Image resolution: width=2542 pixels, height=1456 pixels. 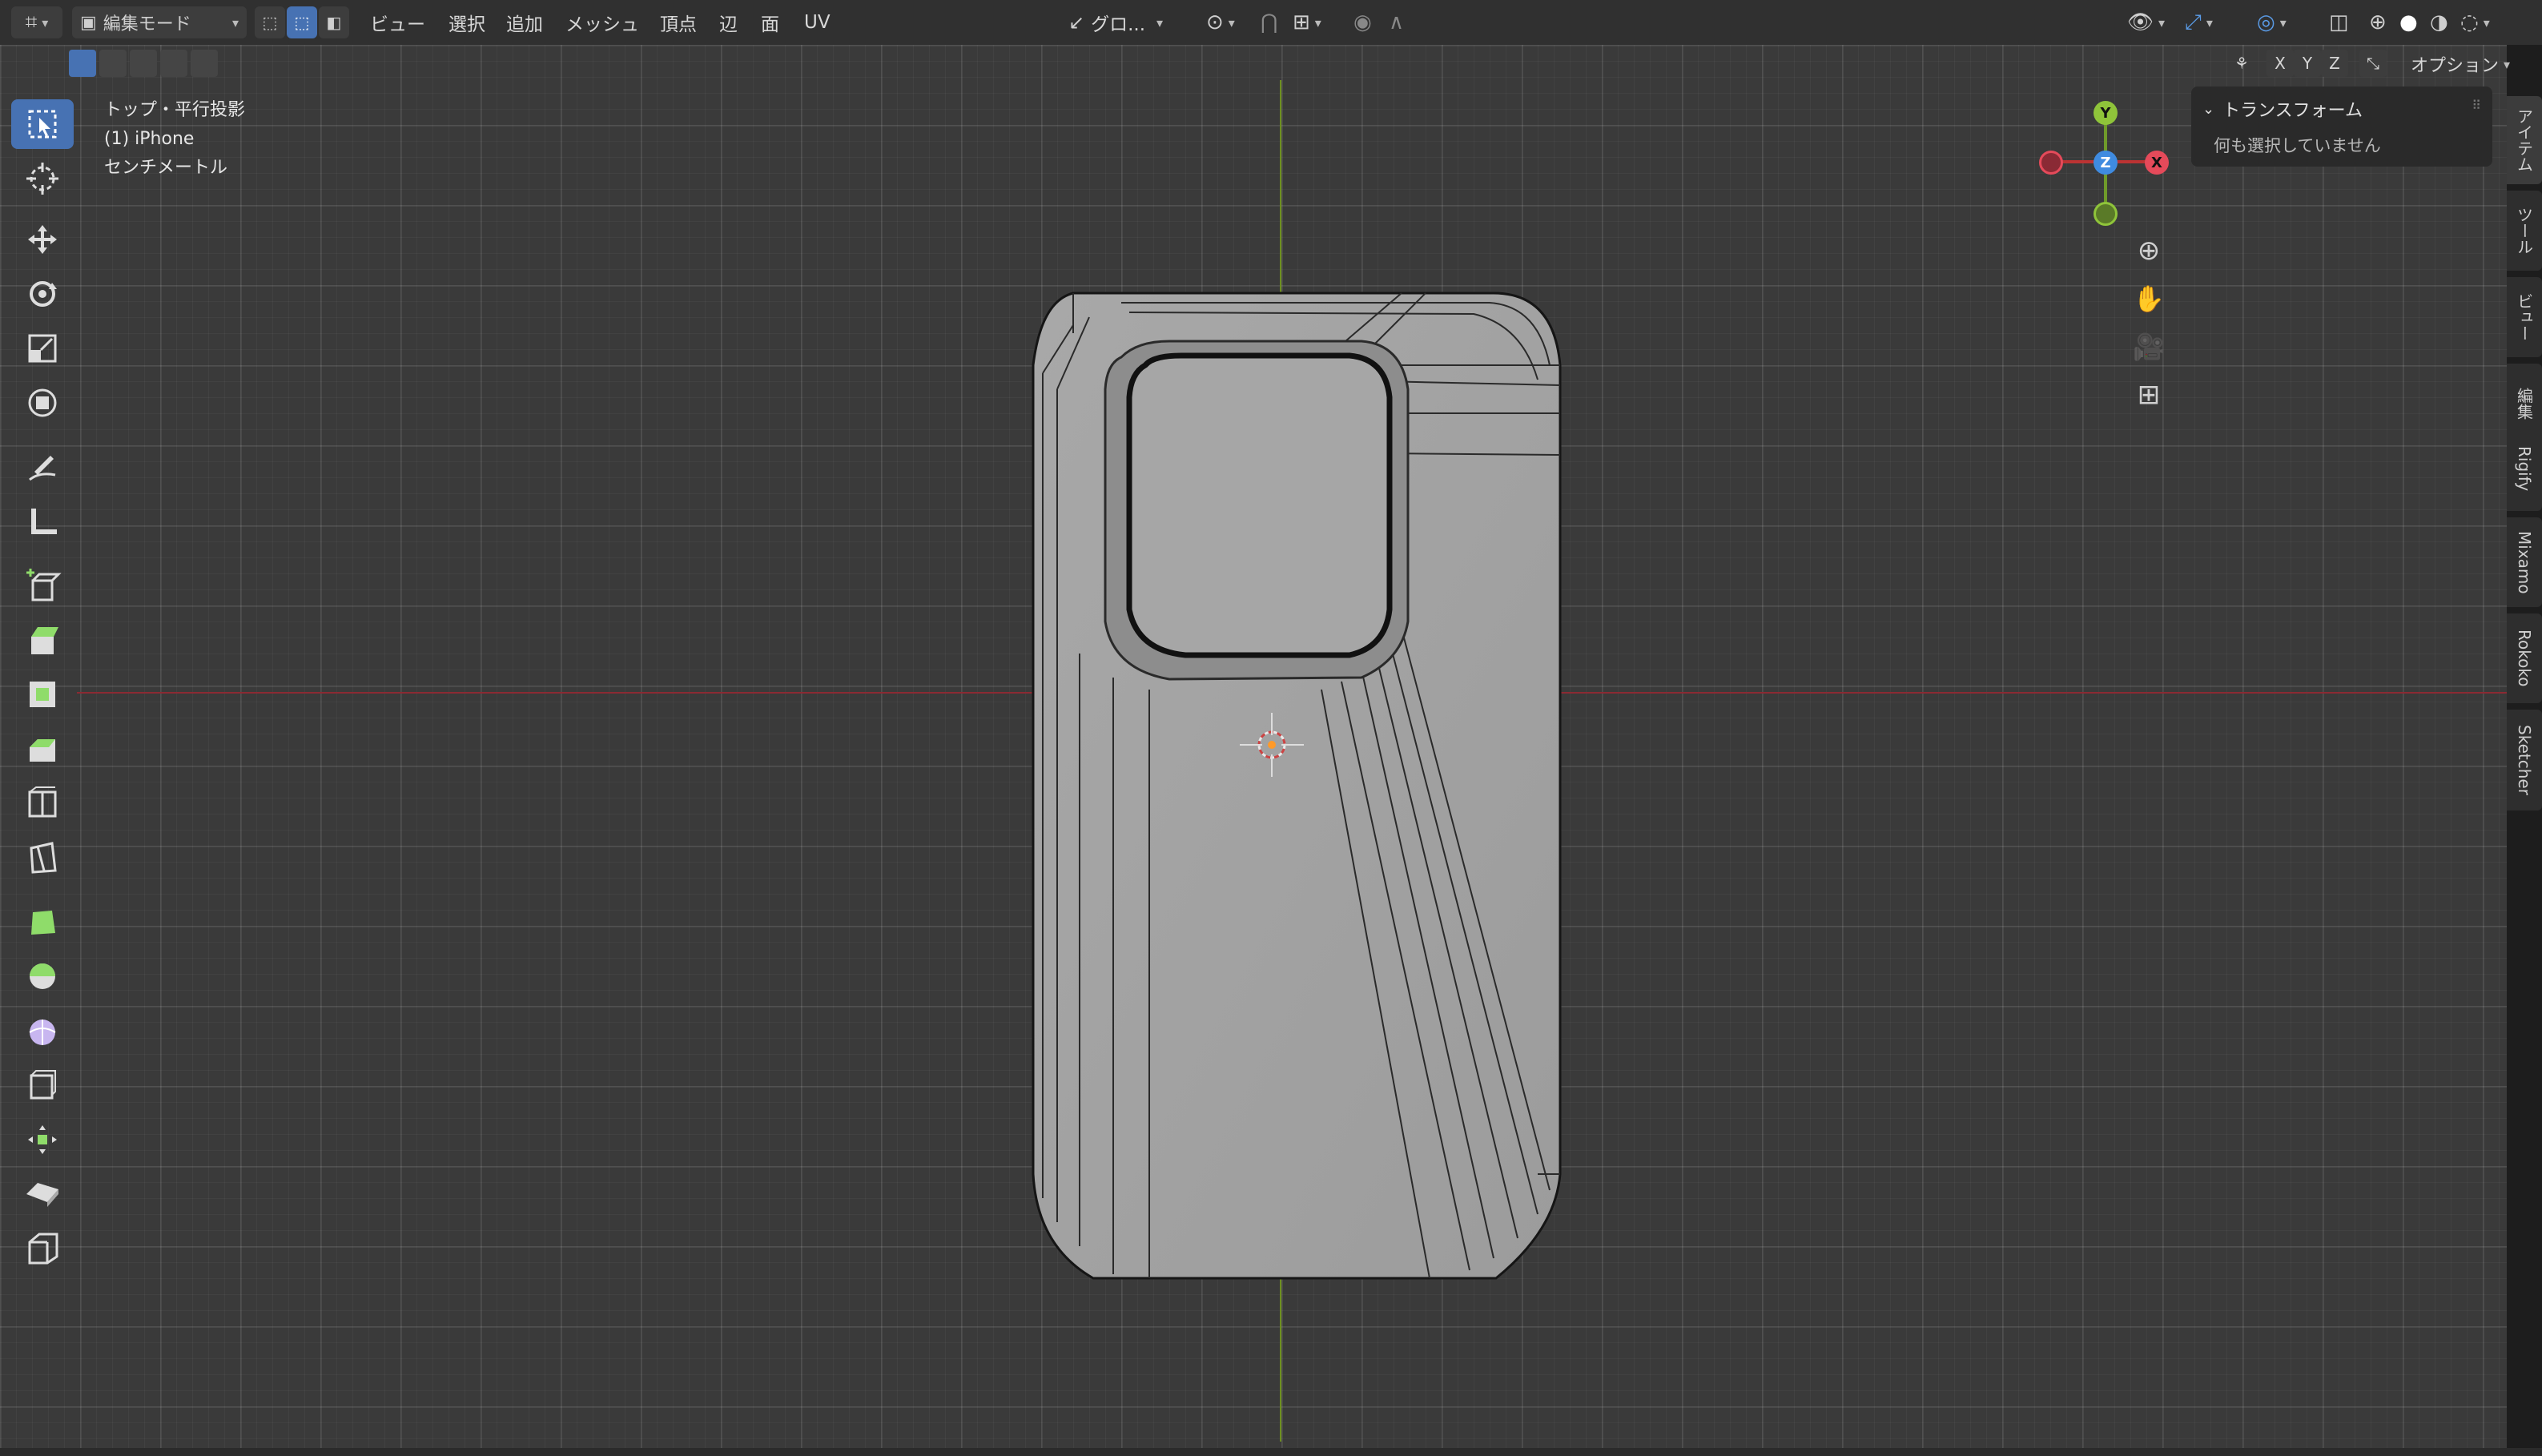 I want to click on iphone-mesh, so click(x=1297, y=785).